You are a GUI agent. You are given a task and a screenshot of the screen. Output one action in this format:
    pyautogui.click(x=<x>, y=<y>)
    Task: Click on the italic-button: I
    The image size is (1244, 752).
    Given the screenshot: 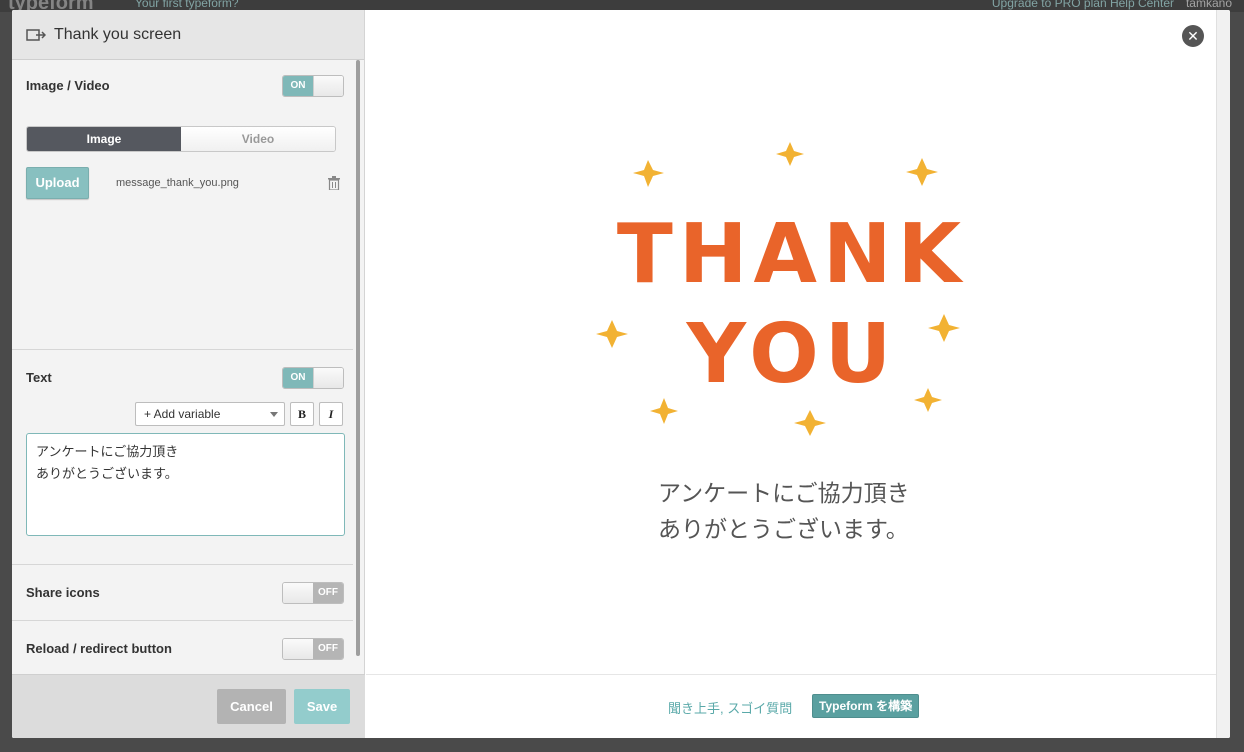 What is the action you would take?
    pyautogui.click(x=331, y=414)
    